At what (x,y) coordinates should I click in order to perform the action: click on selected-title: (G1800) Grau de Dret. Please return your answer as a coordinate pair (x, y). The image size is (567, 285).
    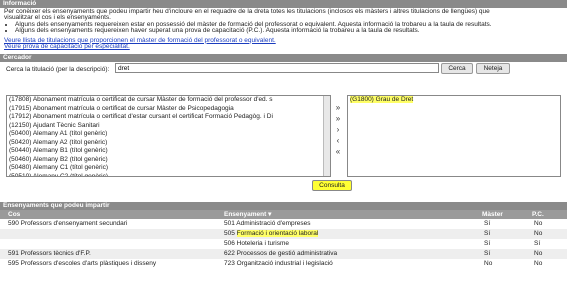
    Looking at the image, I should click on (382, 99).